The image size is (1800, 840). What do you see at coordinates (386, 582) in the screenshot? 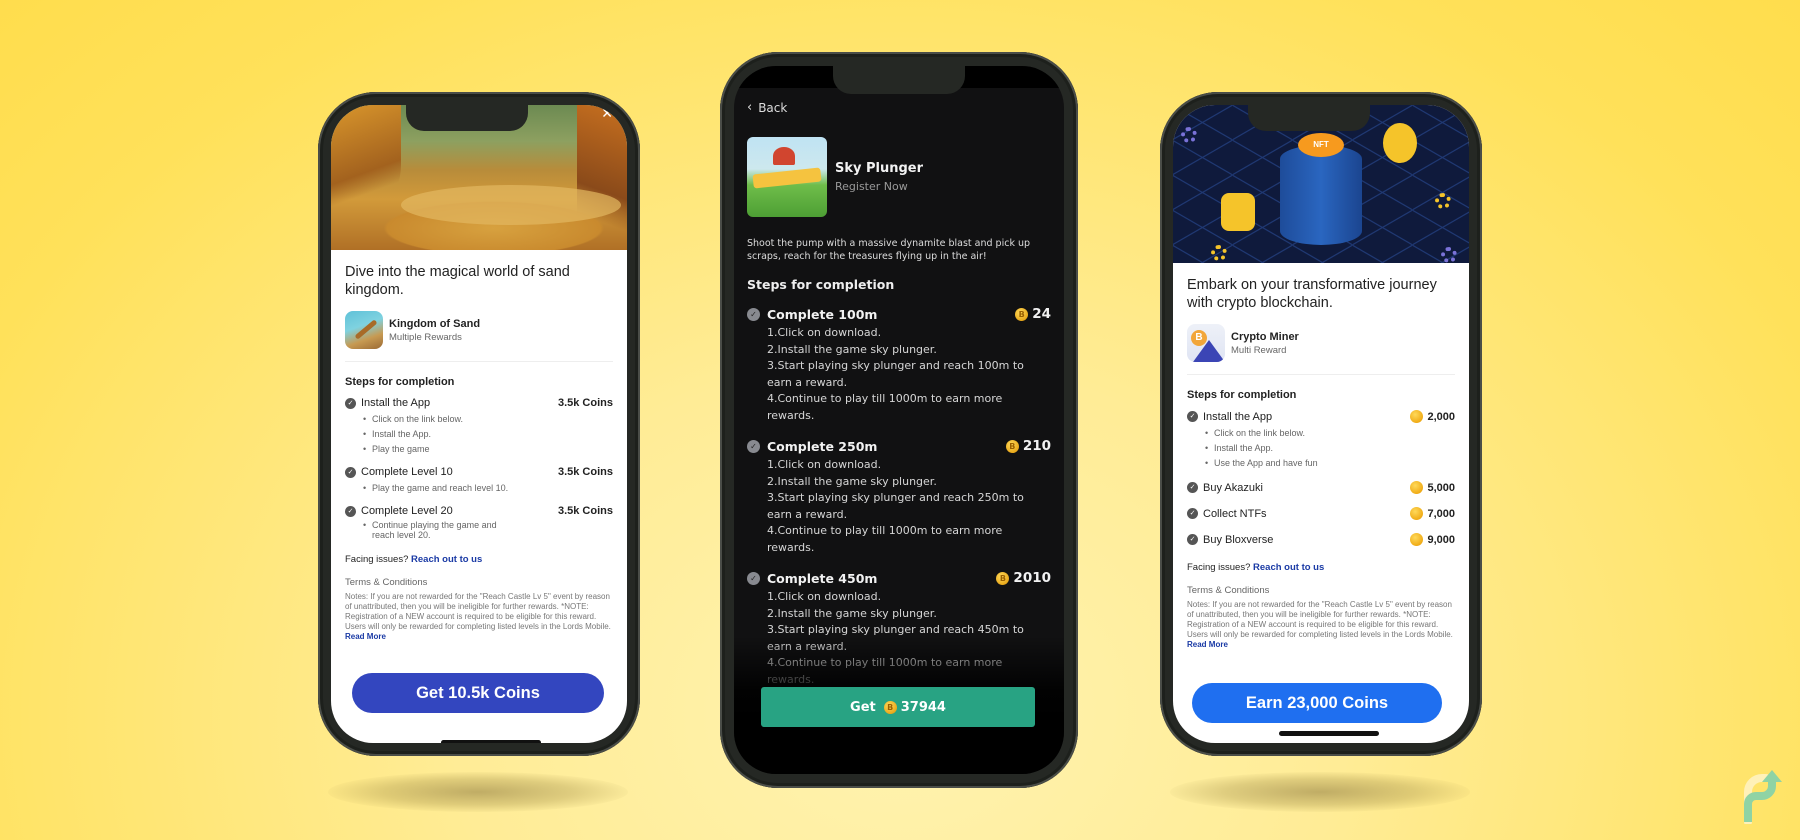
I see `terms-title: Terms & Conditions` at bounding box center [386, 582].